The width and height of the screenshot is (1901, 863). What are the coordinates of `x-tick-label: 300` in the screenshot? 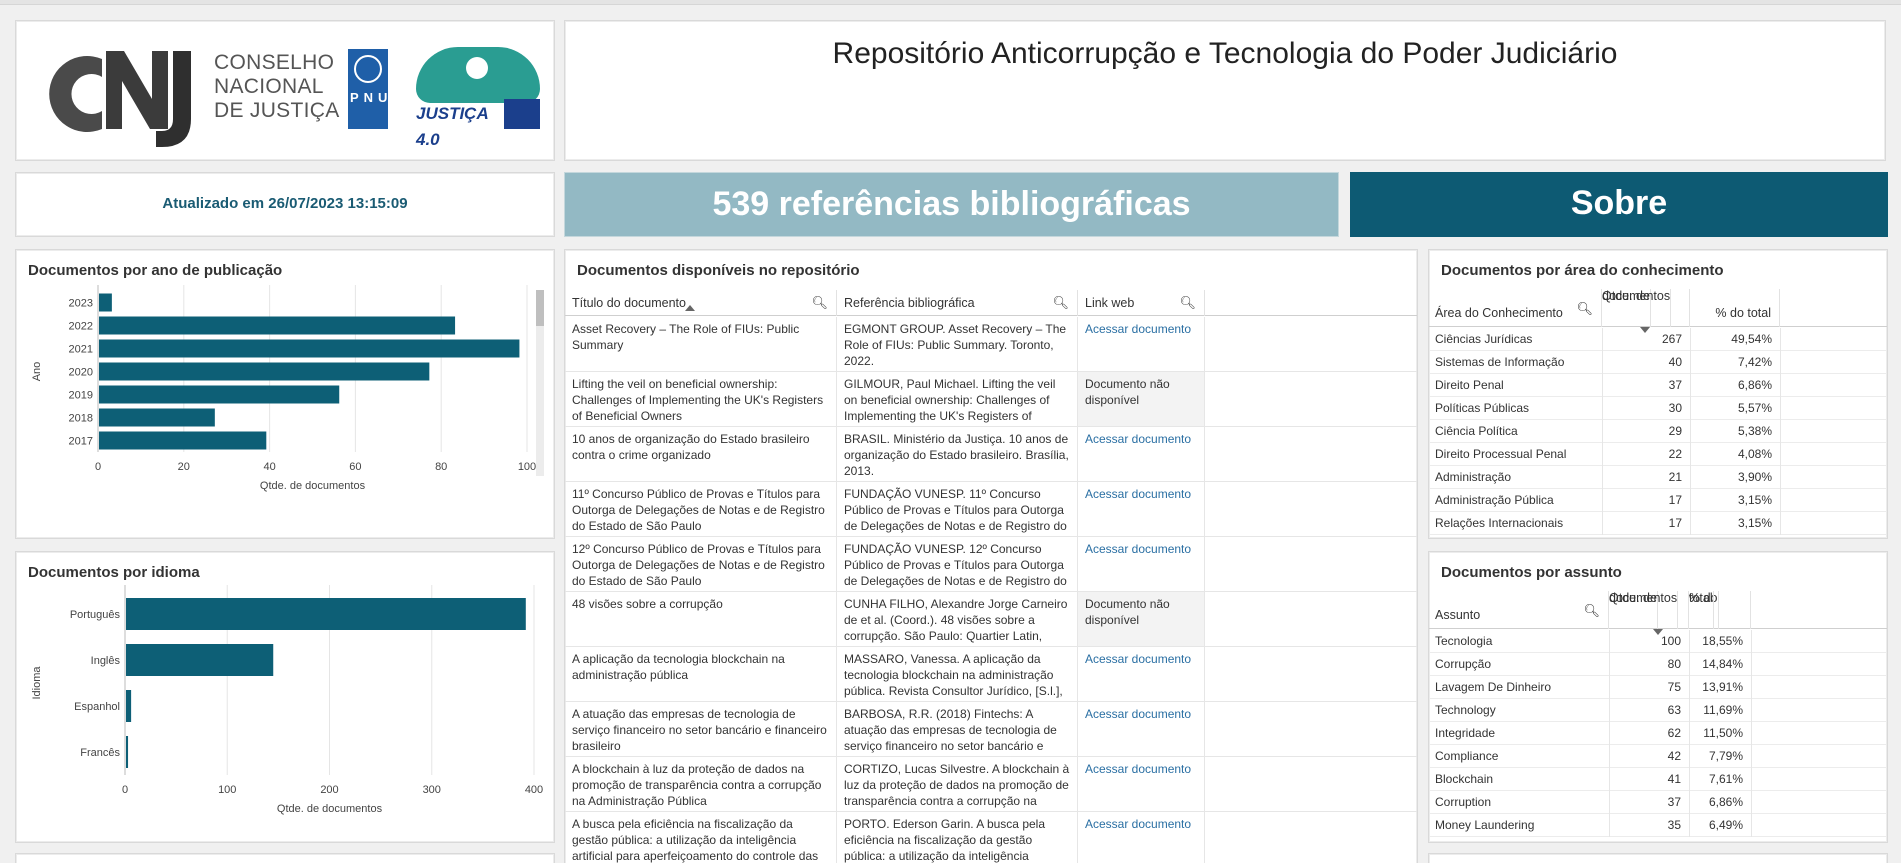 It's located at (432, 790).